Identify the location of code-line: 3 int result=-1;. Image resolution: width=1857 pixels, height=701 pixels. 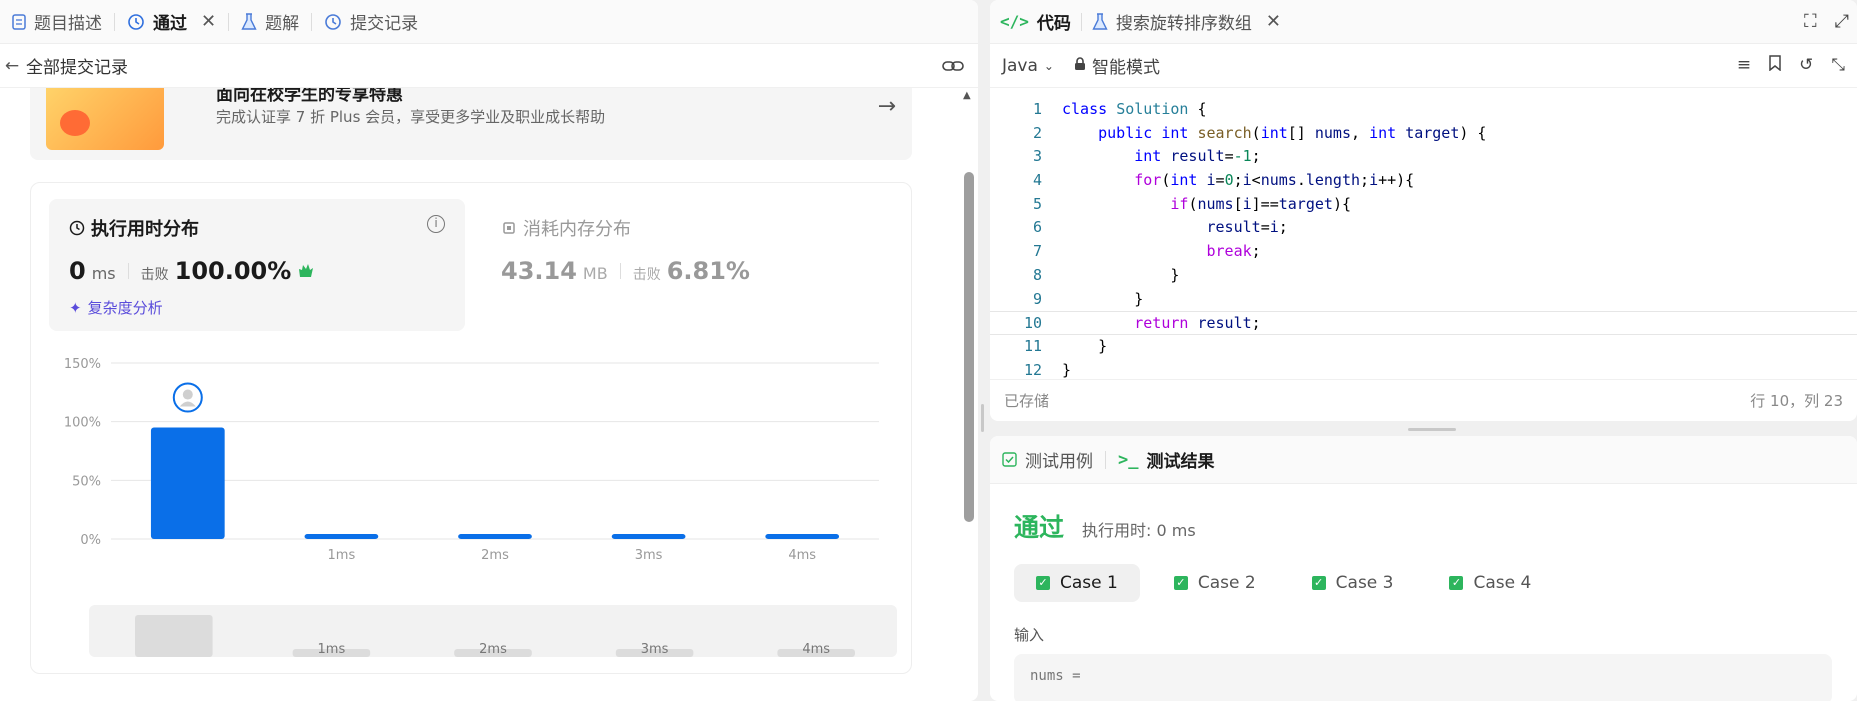
(1423, 157).